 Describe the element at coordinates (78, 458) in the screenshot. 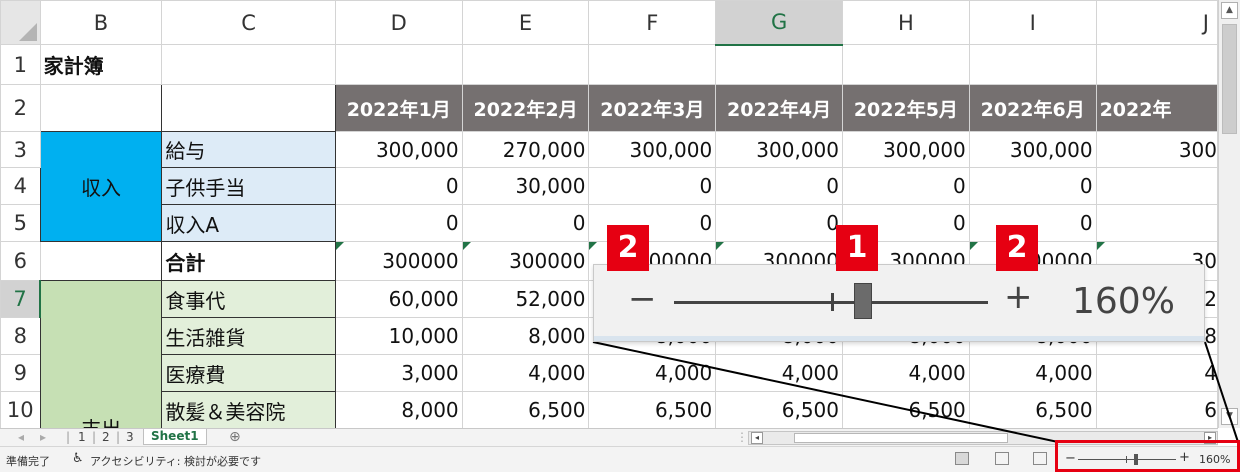

I see `accessibility-icon: ♿` at that location.